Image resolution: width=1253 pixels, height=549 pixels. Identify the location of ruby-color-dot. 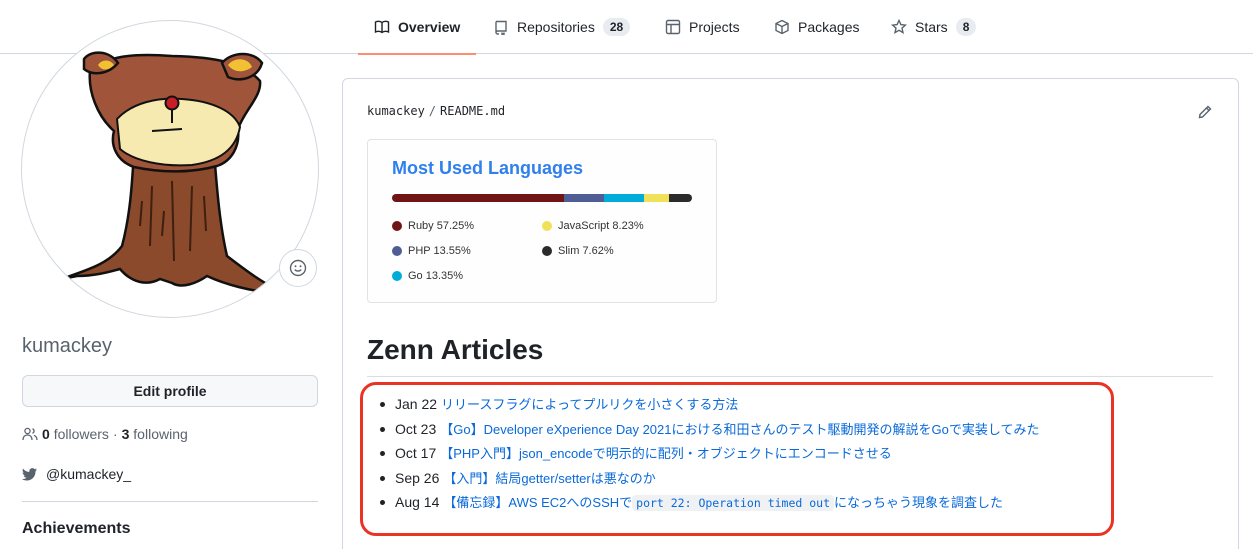
(397, 226).